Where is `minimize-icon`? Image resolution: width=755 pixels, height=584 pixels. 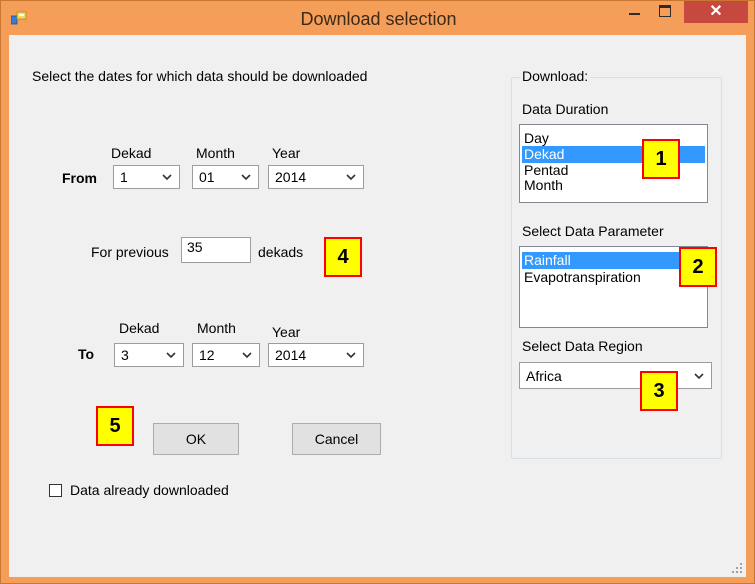
minimize-icon is located at coordinates (634, 14).